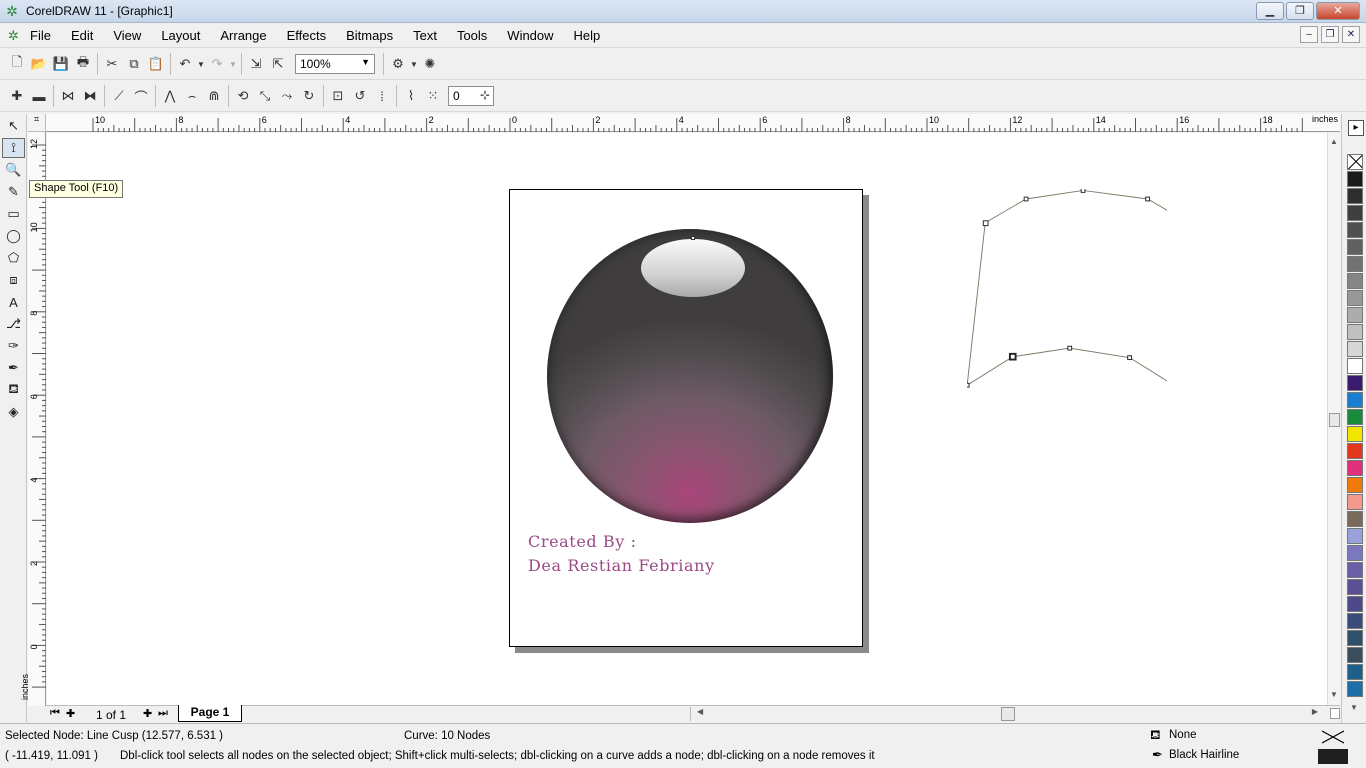  I want to click on gradient-sphere, so click(690, 376).